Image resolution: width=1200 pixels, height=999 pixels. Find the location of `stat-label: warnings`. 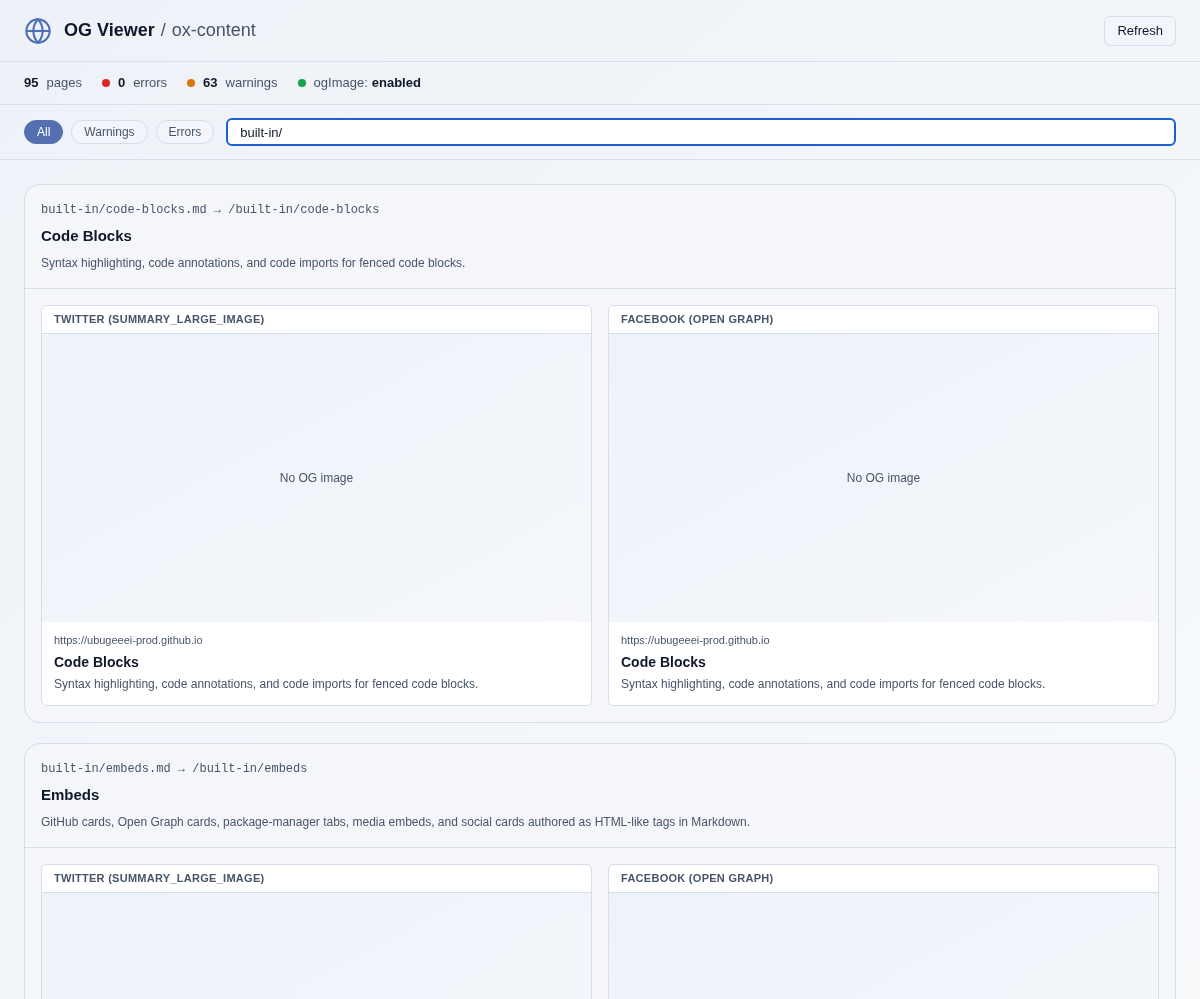

stat-label: warnings is located at coordinates (251, 83).